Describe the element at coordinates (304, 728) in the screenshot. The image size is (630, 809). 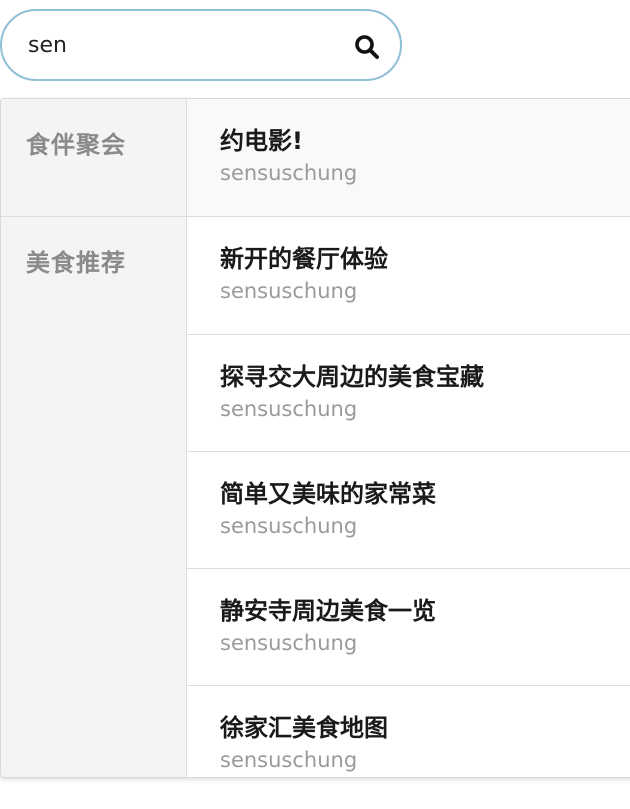
I see `result-title: 徐家汇美食地图` at that location.